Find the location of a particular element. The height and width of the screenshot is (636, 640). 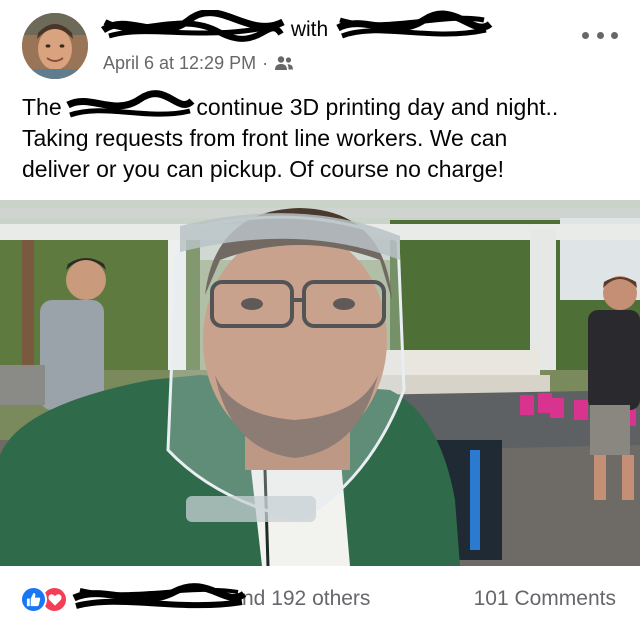

reactions-summary: nd 192 others is located at coordinates (195, 598).